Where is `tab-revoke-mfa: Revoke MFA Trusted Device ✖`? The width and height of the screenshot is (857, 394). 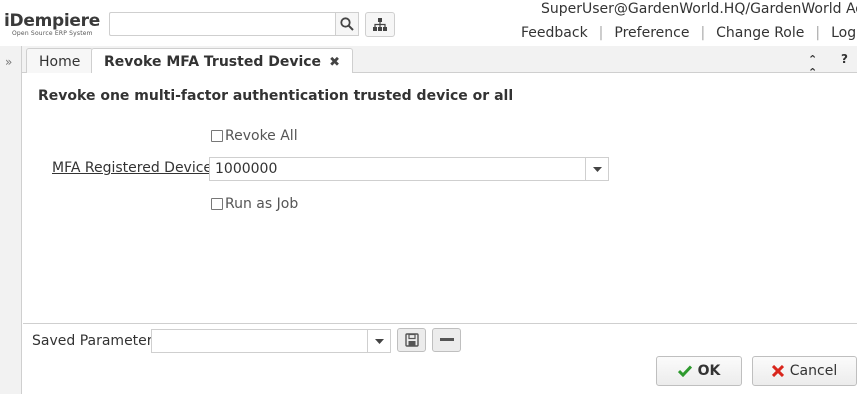
tab-revoke-mfa: Revoke MFA Trusted Device ✖ is located at coordinates (222, 61).